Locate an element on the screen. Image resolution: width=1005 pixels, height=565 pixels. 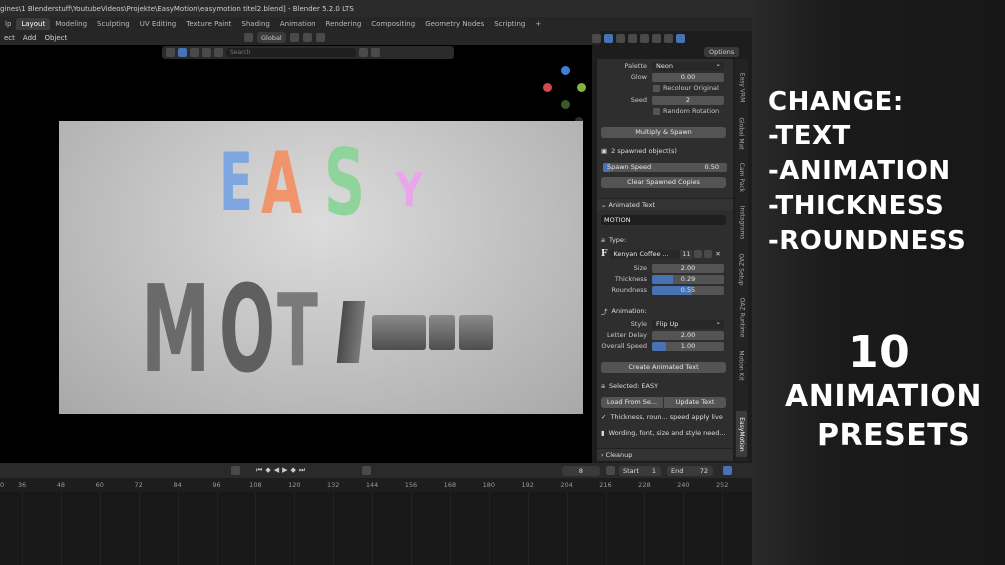
prev-keyframe-icon: ◆ is located at coordinates (267, 470).